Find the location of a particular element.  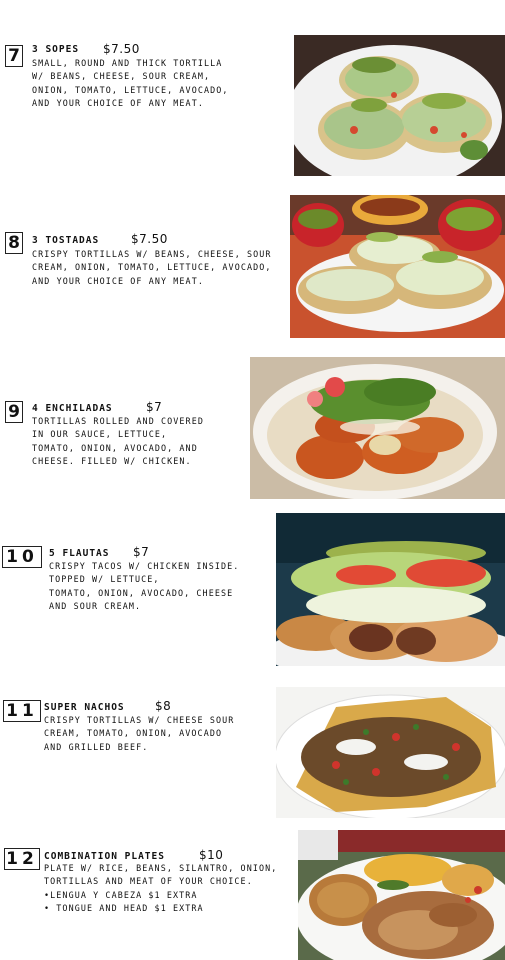

item-number-badge: 9 is located at coordinates (14, 412).